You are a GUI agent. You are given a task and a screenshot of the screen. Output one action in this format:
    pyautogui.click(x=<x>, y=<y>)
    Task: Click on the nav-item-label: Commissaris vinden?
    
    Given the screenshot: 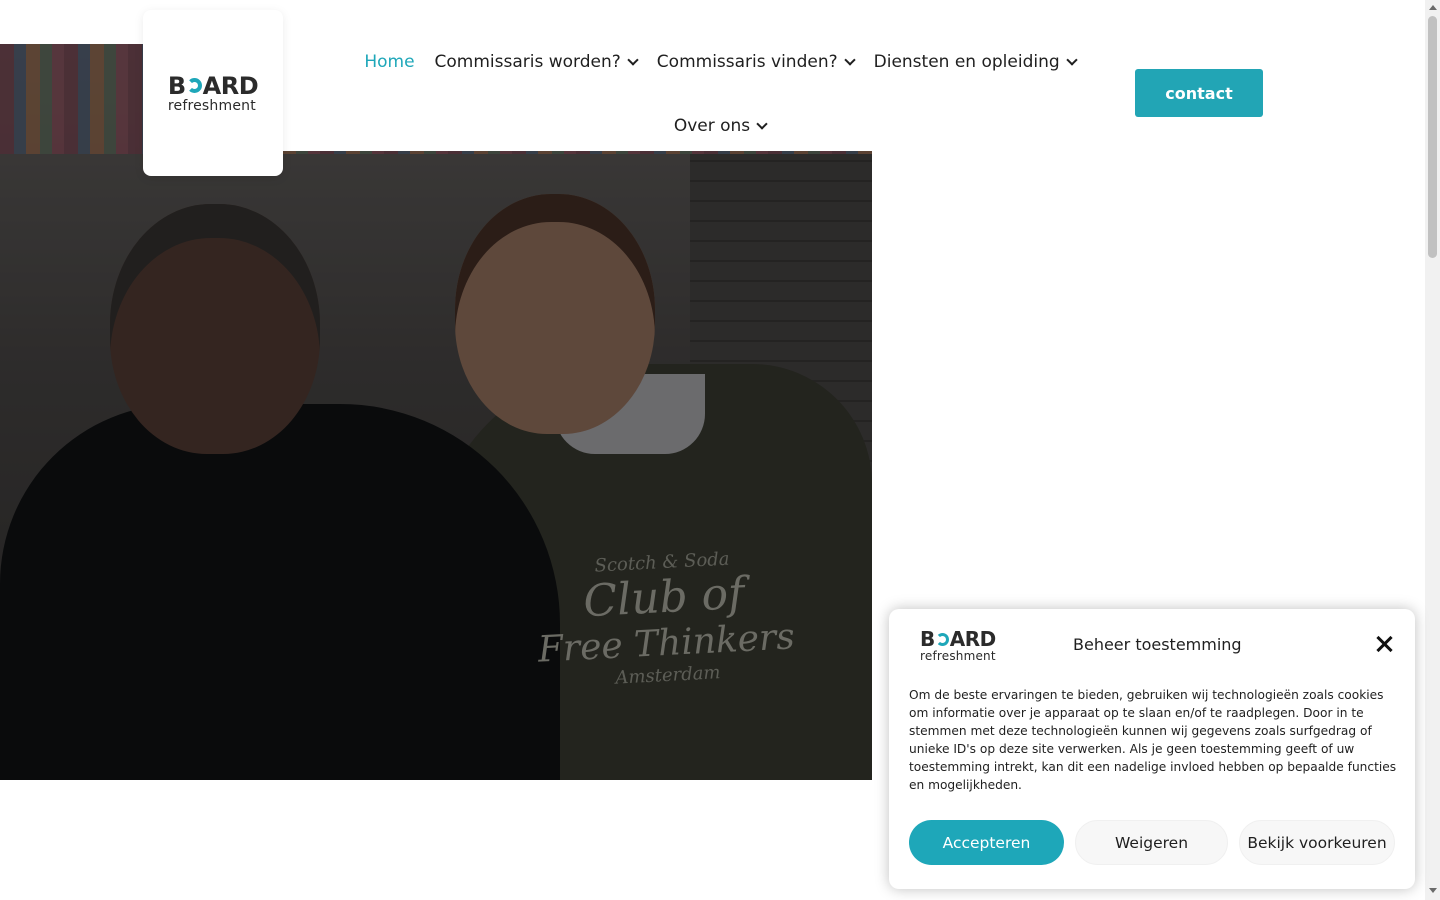 What is the action you would take?
    pyautogui.click(x=747, y=62)
    